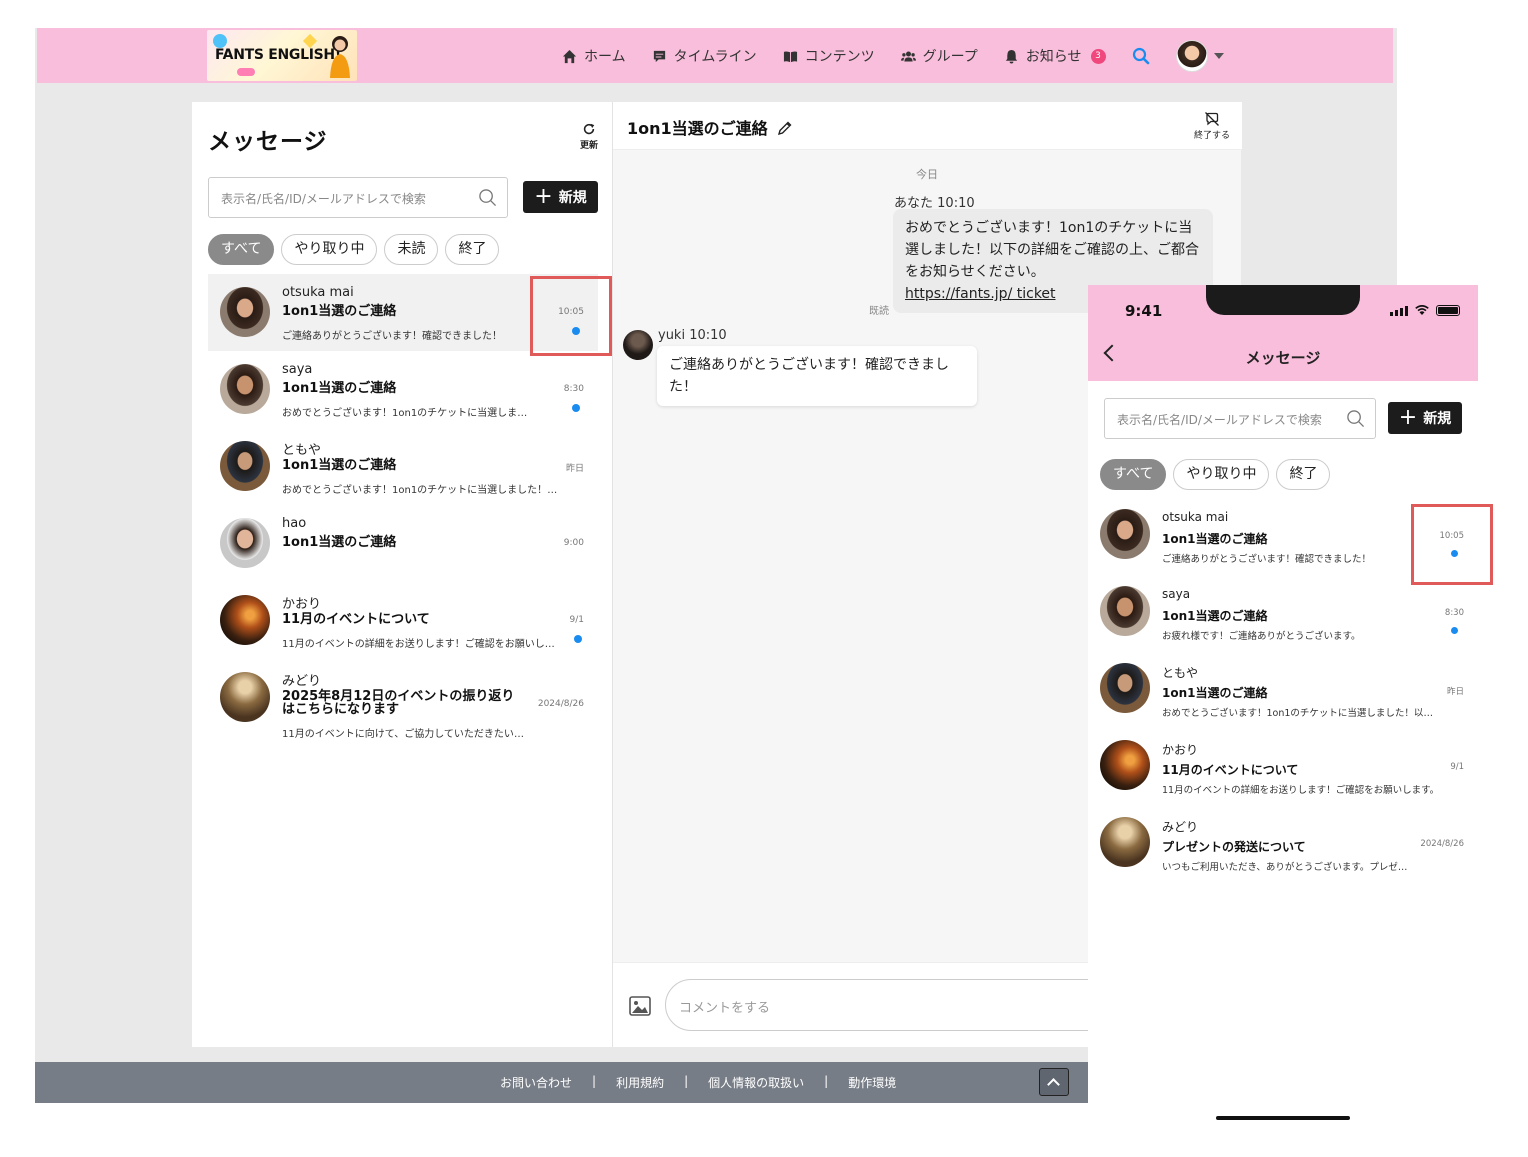 This screenshot has height=1157, width=1528. Describe the element at coordinates (576, 620) in the screenshot. I see `conversation-time: 9/1` at that location.